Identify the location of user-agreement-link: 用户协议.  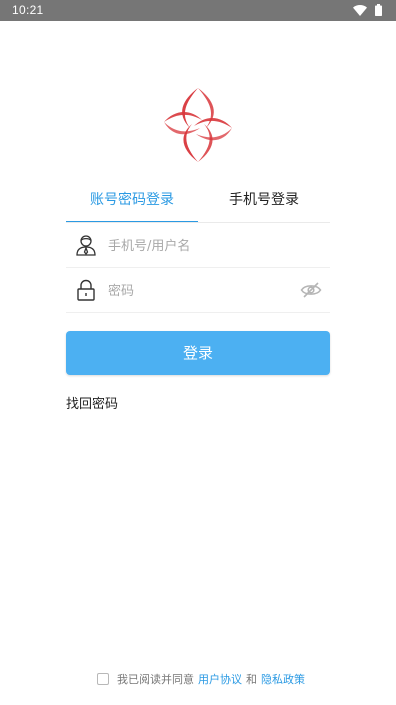
(220, 679).